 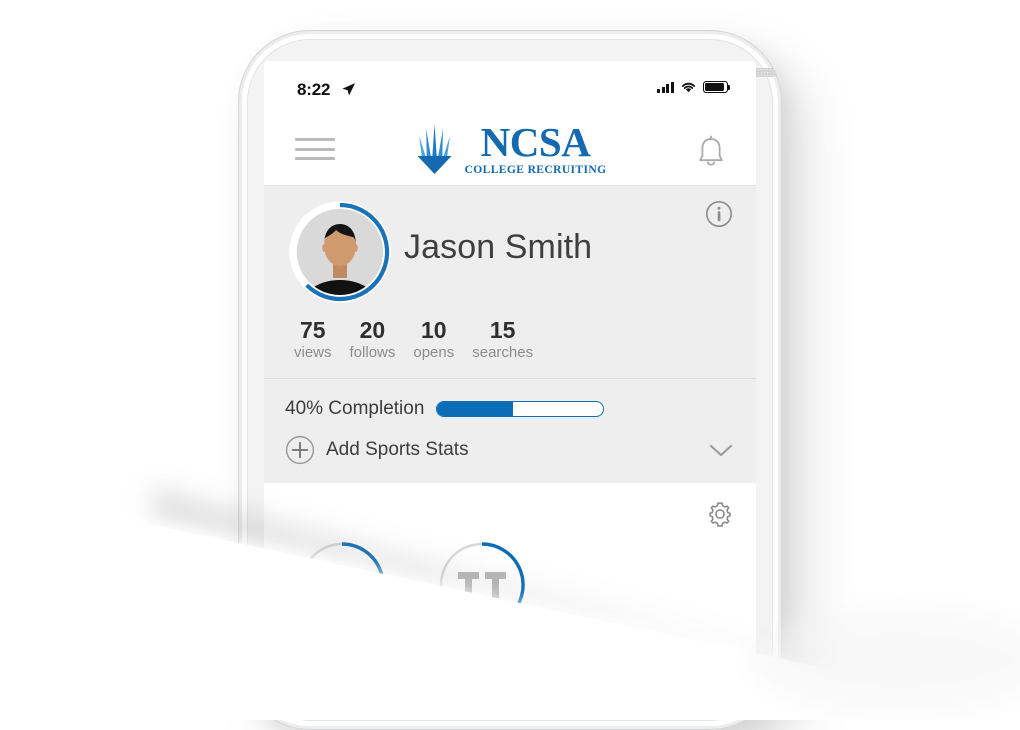 I want to click on stat-value: 75, so click(x=312, y=330).